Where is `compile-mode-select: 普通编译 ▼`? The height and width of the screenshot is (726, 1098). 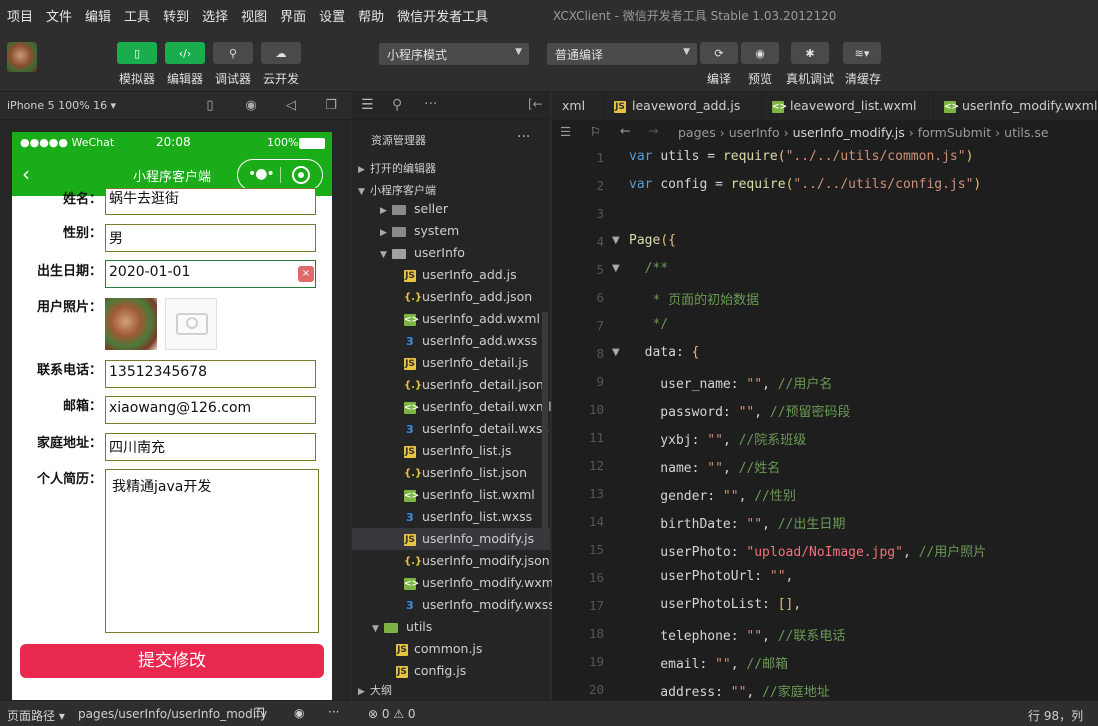
compile-mode-select: 普通编译 ▼ is located at coordinates (622, 54).